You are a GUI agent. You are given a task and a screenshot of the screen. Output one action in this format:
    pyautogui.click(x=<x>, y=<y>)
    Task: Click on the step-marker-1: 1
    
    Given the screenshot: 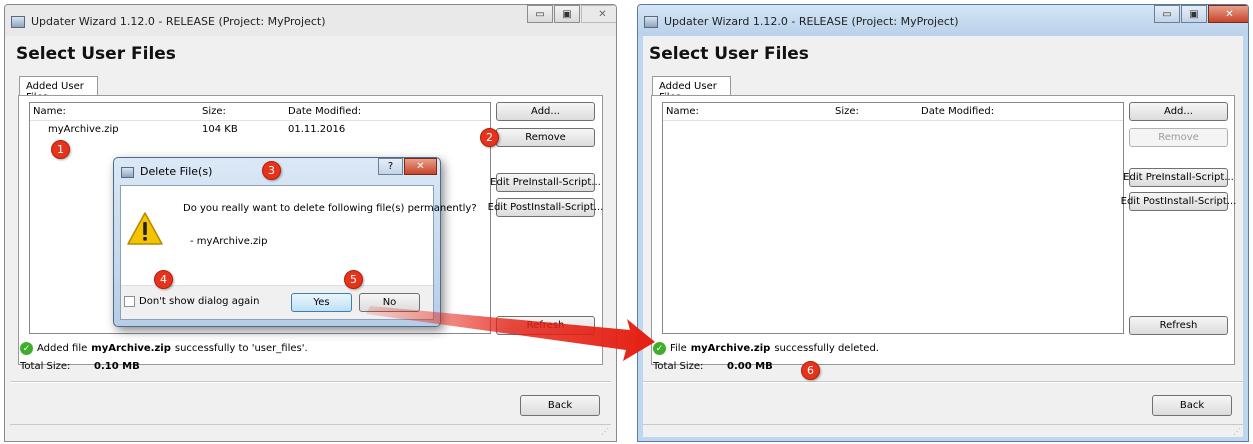 What is the action you would take?
    pyautogui.click(x=60, y=149)
    